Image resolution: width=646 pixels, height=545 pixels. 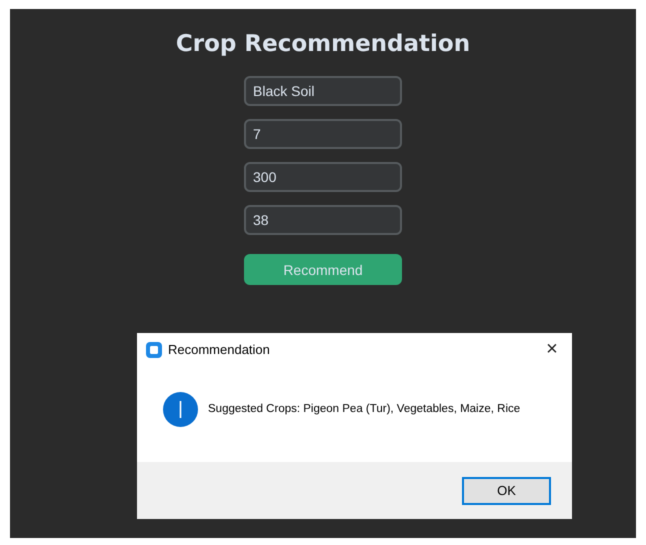 What do you see at coordinates (323, 91) in the screenshot?
I see `input-field: Black Soil` at bounding box center [323, 91].